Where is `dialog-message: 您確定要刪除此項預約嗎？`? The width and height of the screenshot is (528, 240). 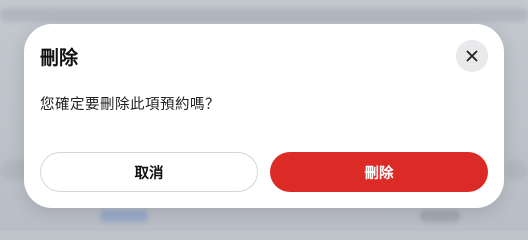
dialog-message: 您確定要刪除此項預約嗎？ is located at coordinates (130, 105).